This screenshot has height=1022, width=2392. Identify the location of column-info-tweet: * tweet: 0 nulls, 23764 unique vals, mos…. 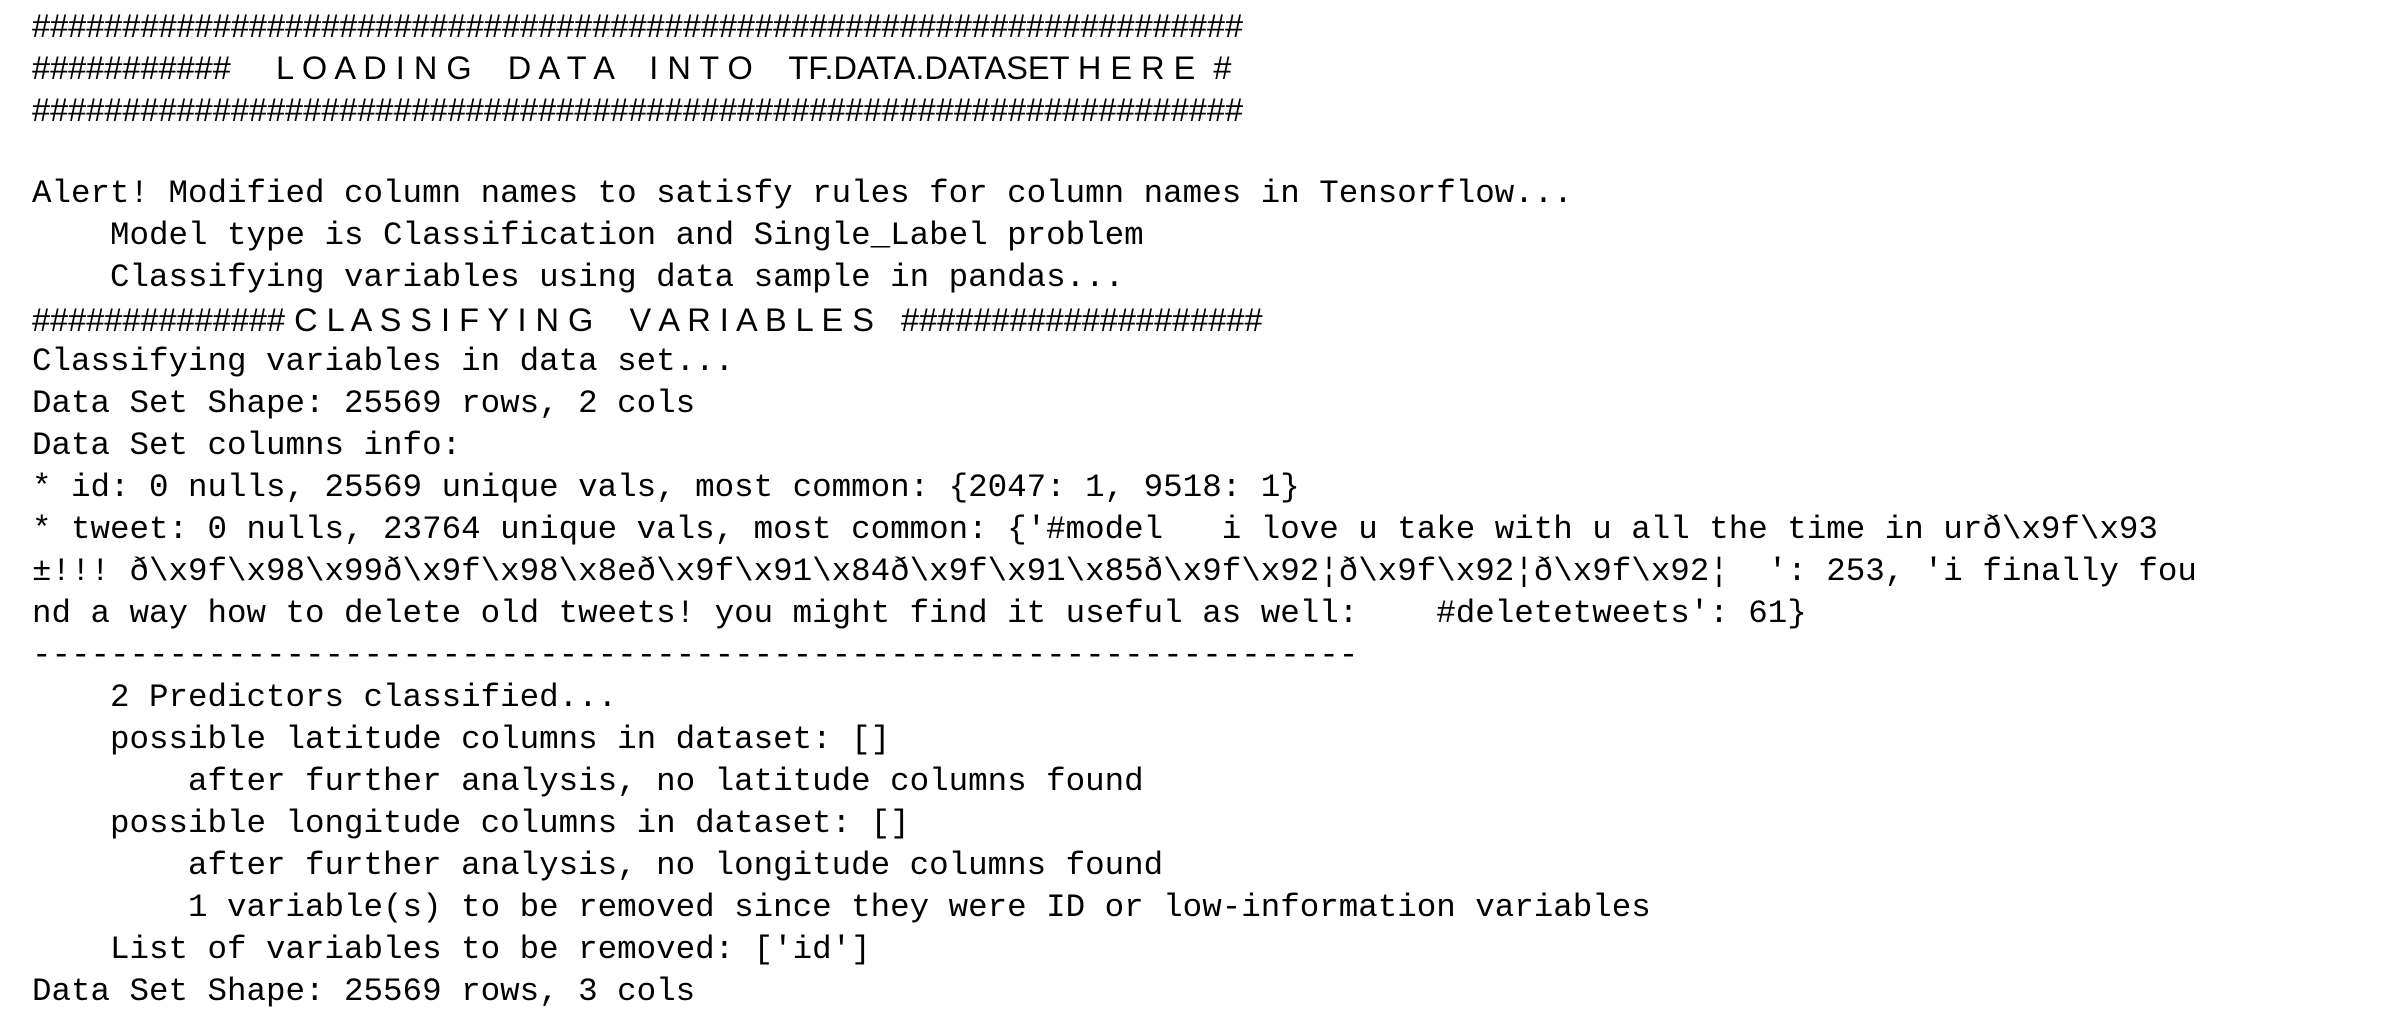
(1095, 529).